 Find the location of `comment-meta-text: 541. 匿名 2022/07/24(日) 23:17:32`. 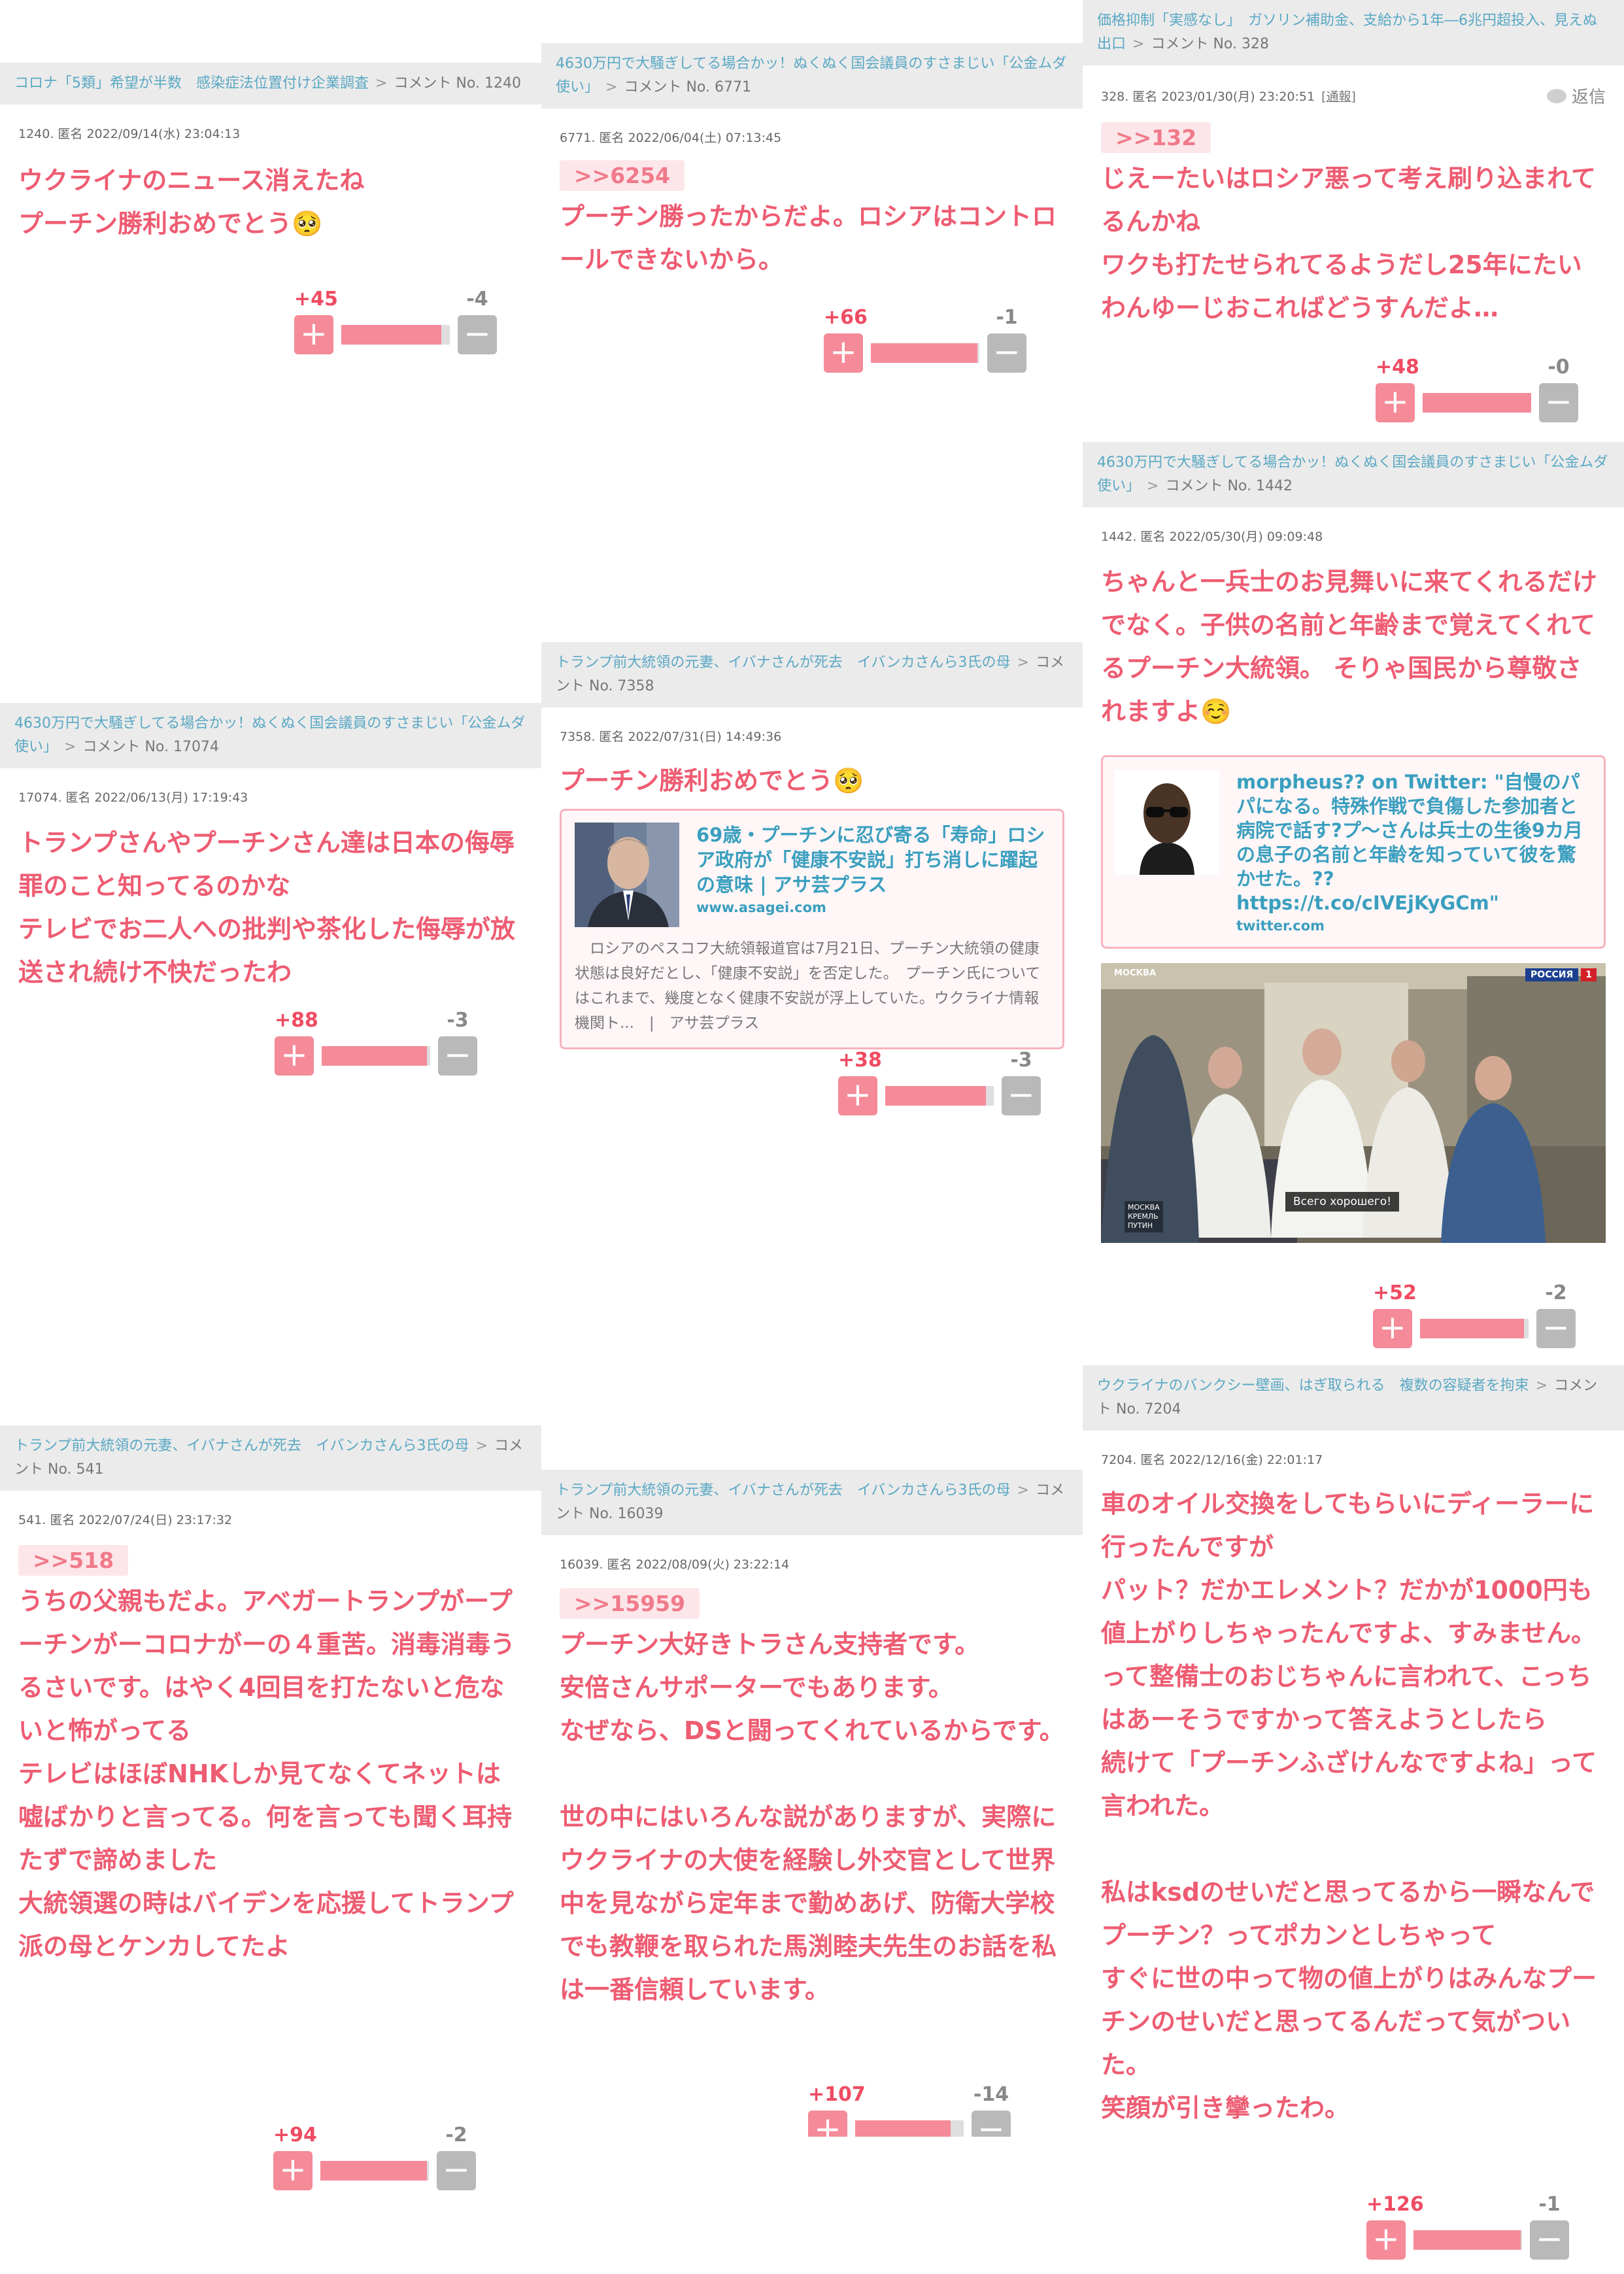

comment-meta-text: 541. 匿名 2022/07/24(日) 23:17:32 is located at coordinates (125, 1520).